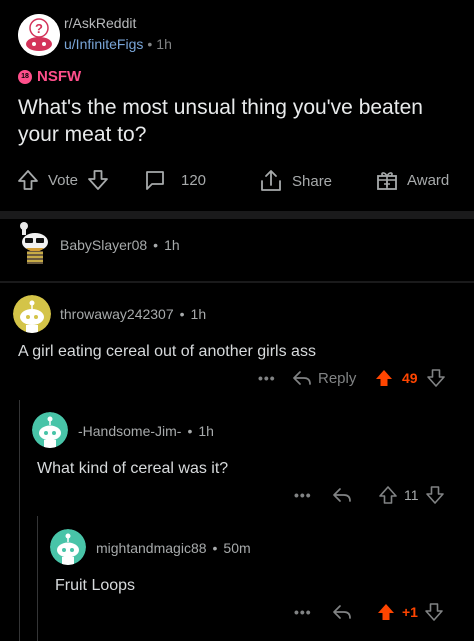  I want to click on section-divider, so click(237, 215).